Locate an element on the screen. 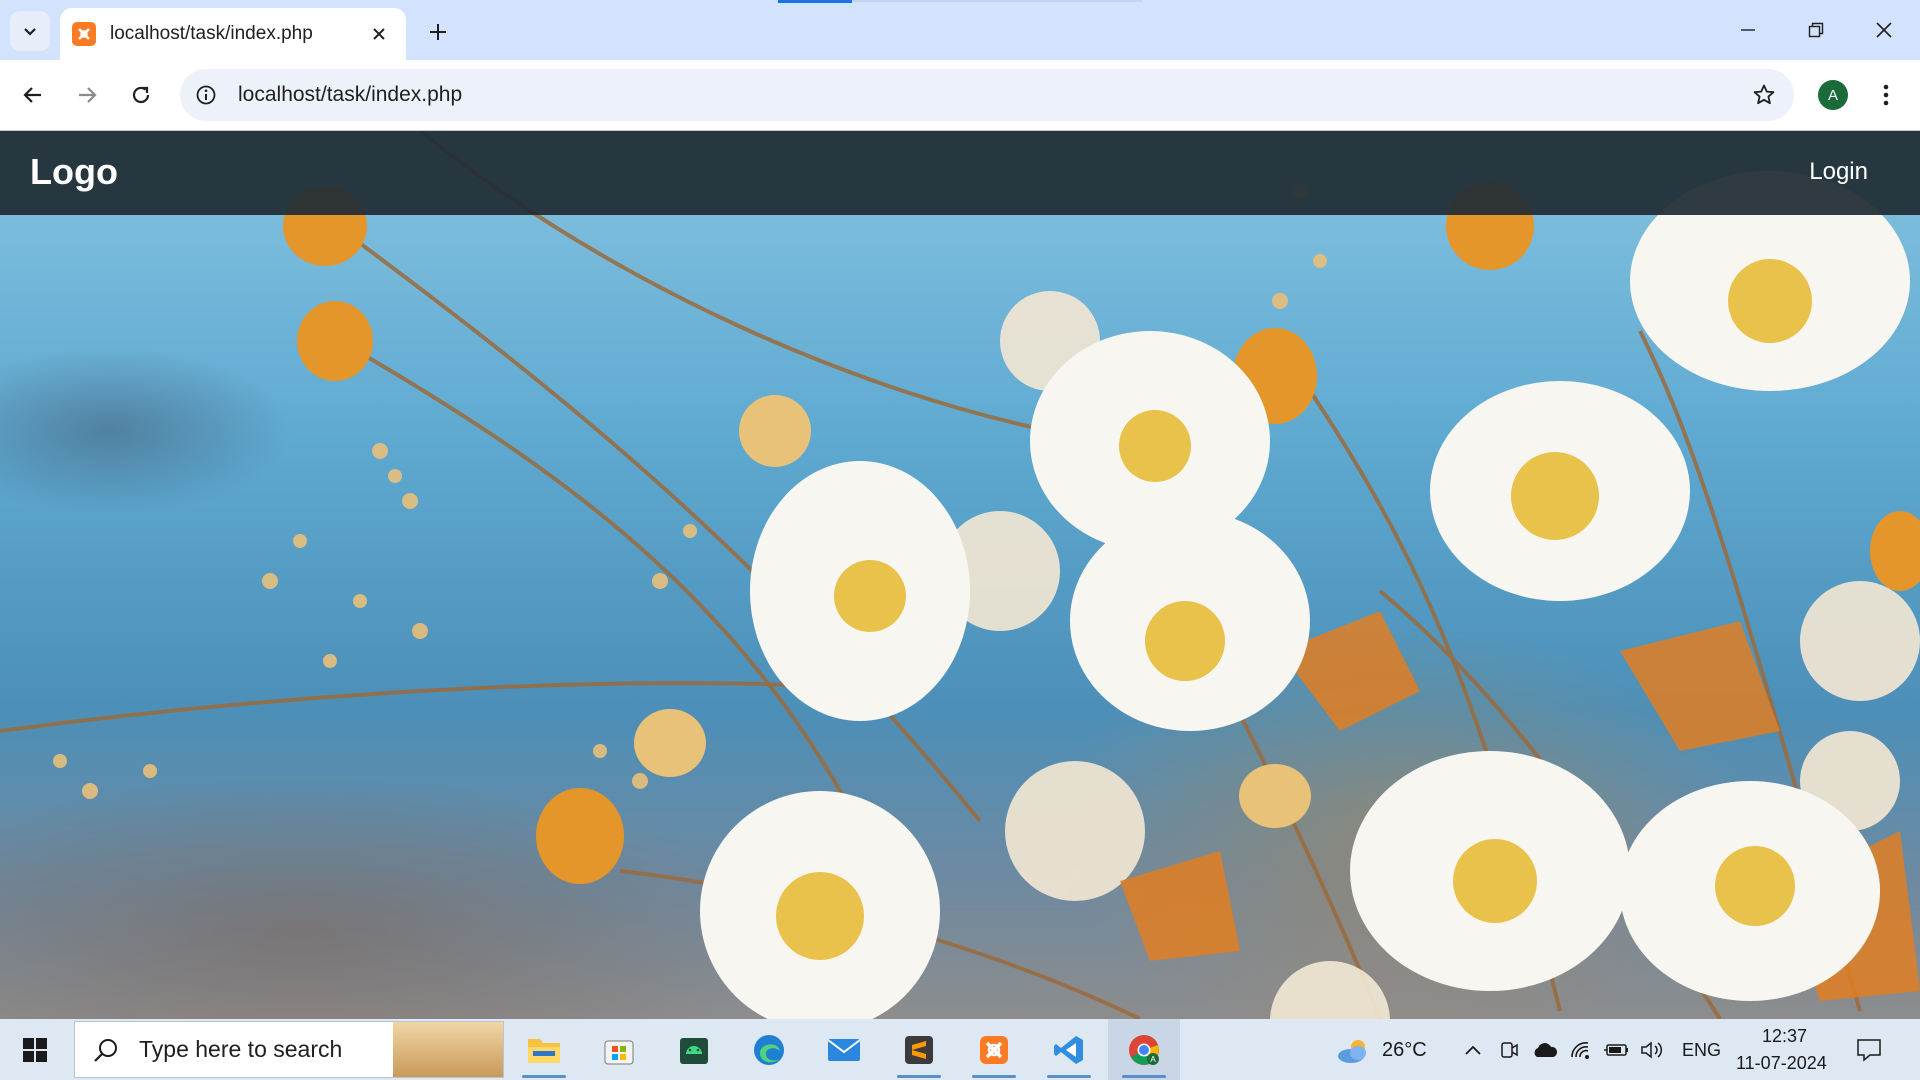 This screenshot has width=1920, height=1080. taskbar-search-box: Type here to search is located at coordinates (289, 1049).